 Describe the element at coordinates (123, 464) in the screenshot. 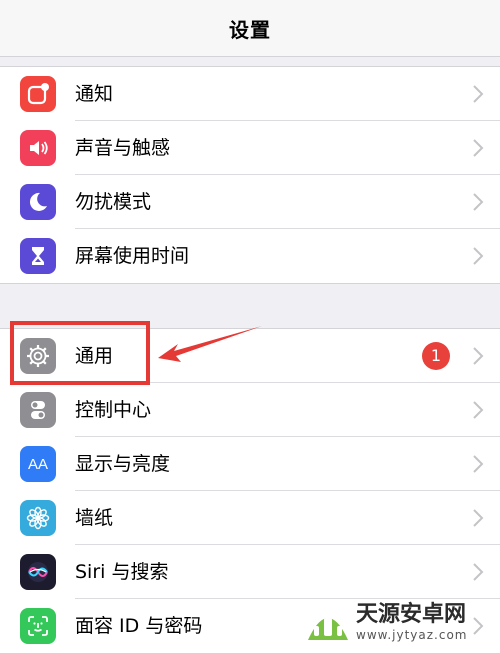

I see `row-label: 显示与亮度` at that location.